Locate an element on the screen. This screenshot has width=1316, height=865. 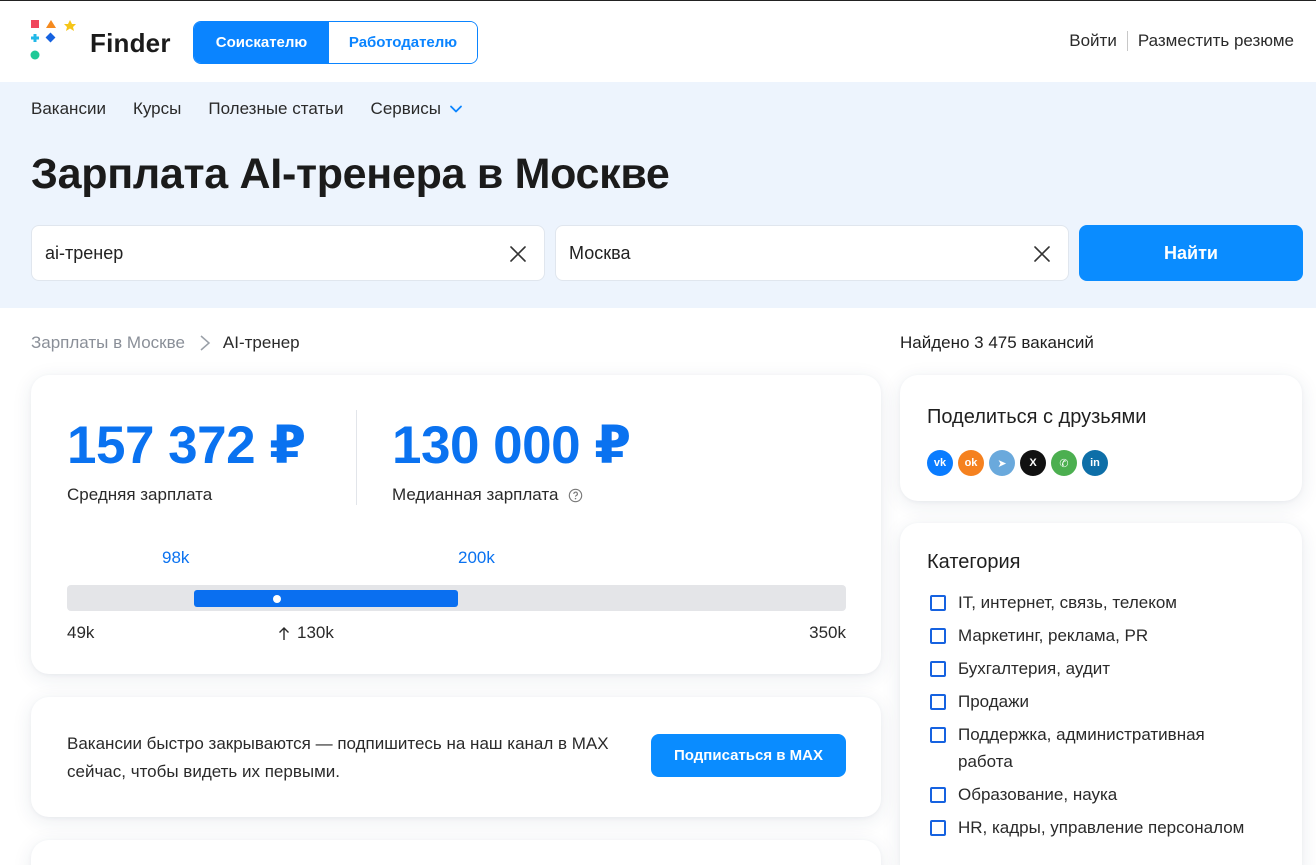
telegram-icon: ➤ is located at coordinates (1002, 463).